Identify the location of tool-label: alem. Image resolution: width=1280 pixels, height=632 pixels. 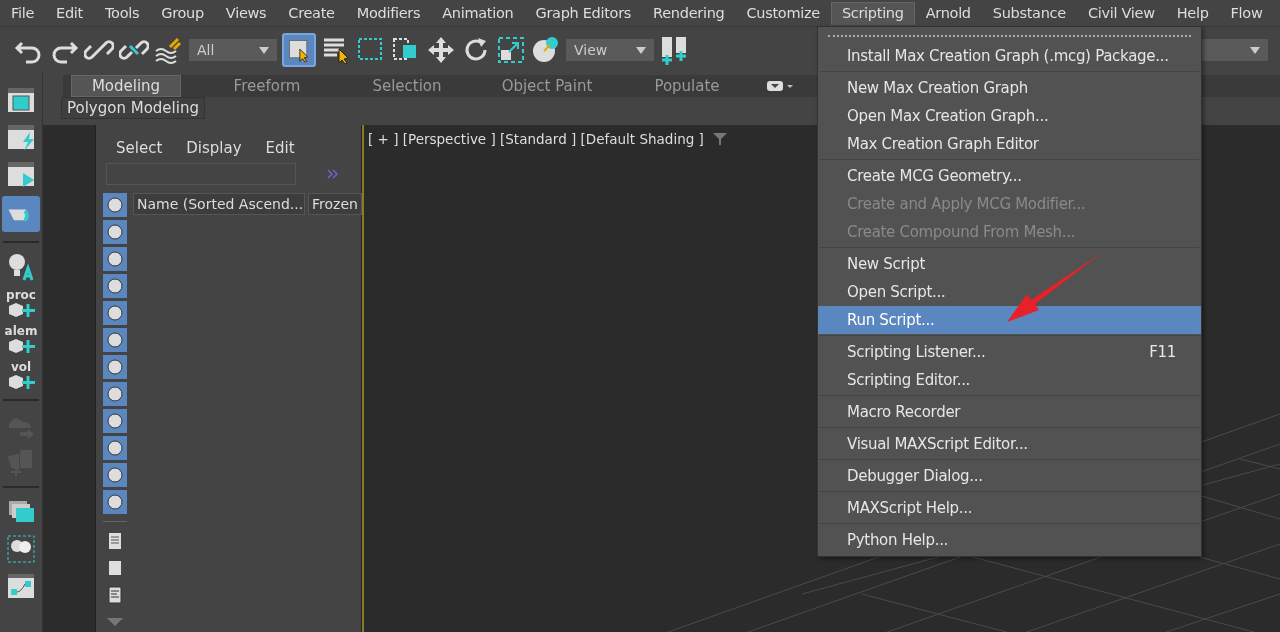
(21, 331).